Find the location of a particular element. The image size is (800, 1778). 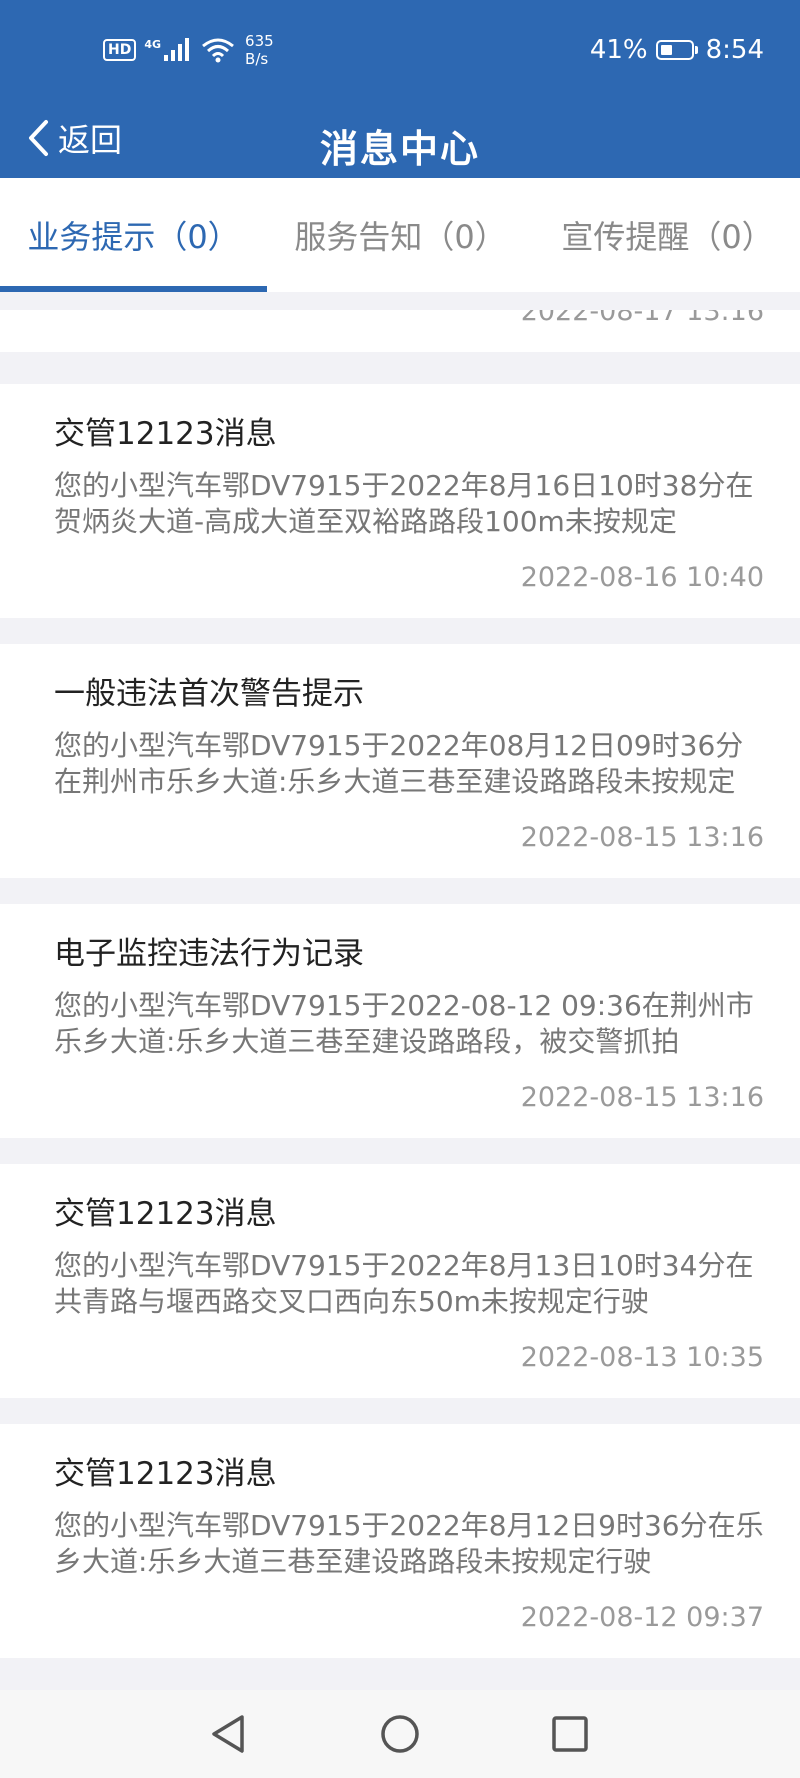

wifi-icon is located at coordinates (218, 50).